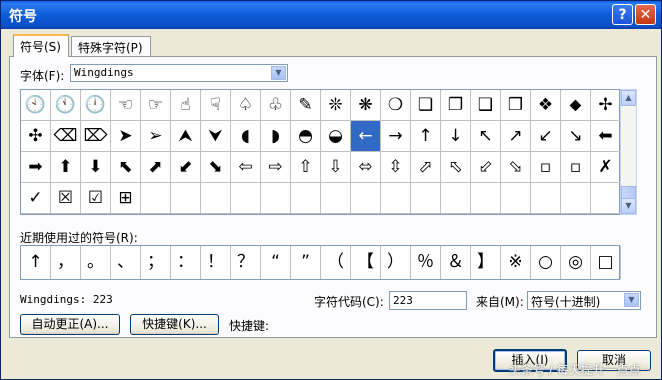 This screenshot has width=662, height=380. What do you see at coordinates (546, 136) in the screenshot?
I see `symbol-cell: ↙` at bounding box center [546, 136].